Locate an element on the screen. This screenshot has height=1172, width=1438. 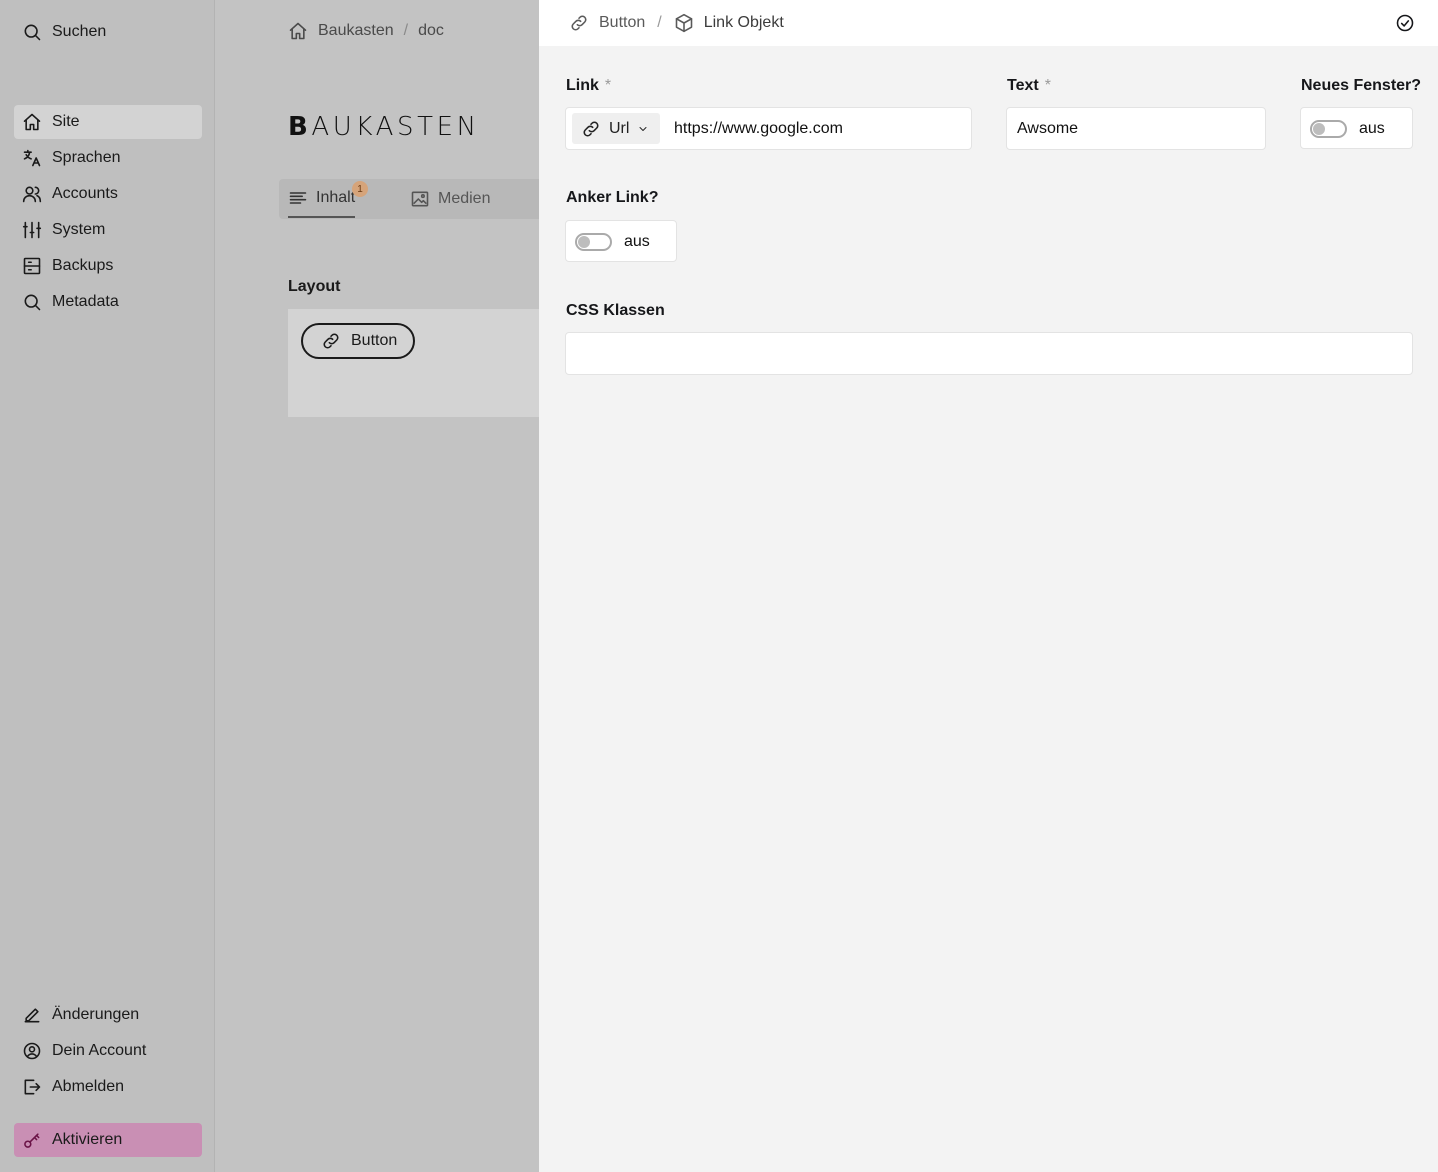
sliders-icon is located at coordinates (32, 230).